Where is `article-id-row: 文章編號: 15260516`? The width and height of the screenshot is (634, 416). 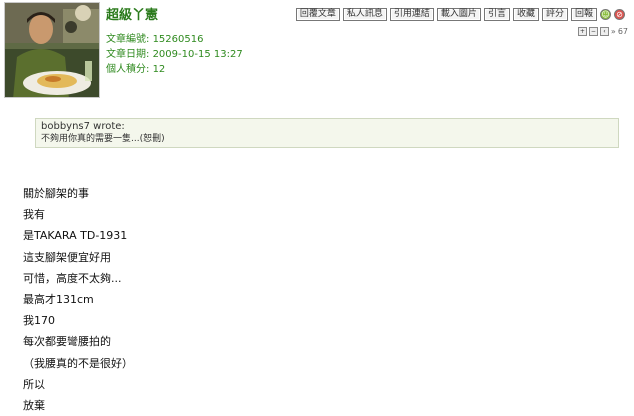 article-id-row: 文章編號: 15260516 is located at coordinates (174, 39).